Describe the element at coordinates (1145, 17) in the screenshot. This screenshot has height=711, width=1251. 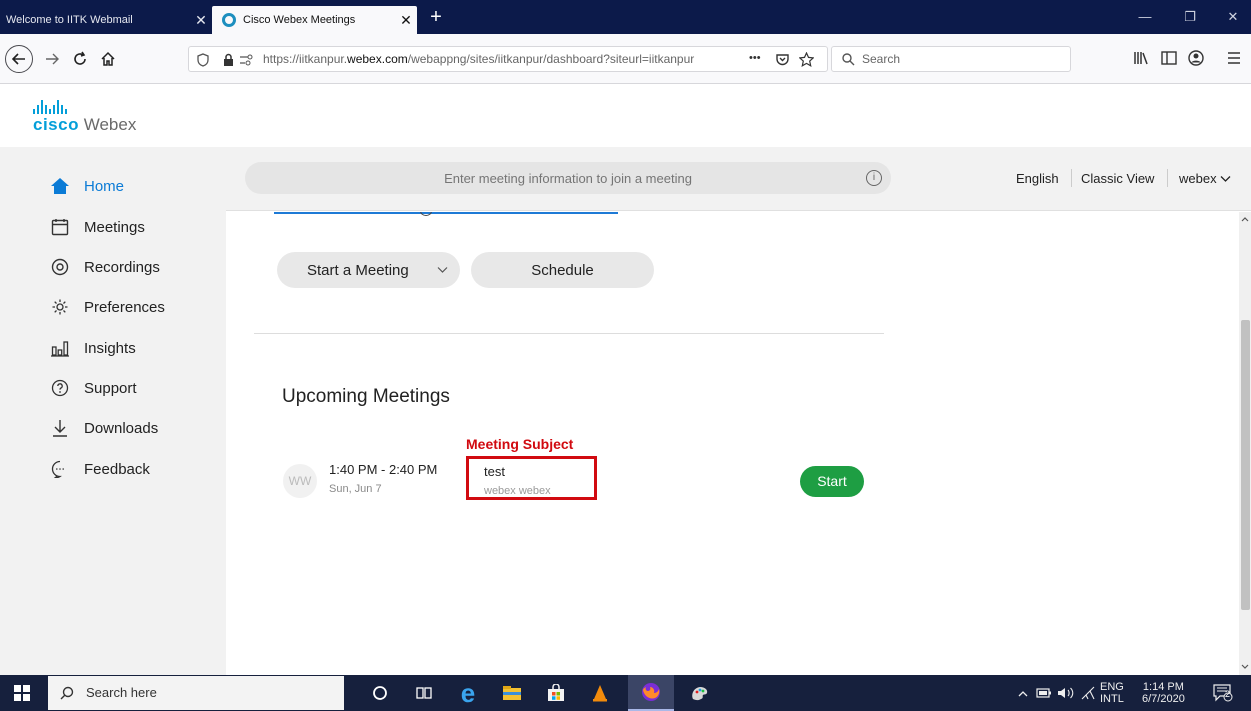
I see `minimize-icon: —` at that location.